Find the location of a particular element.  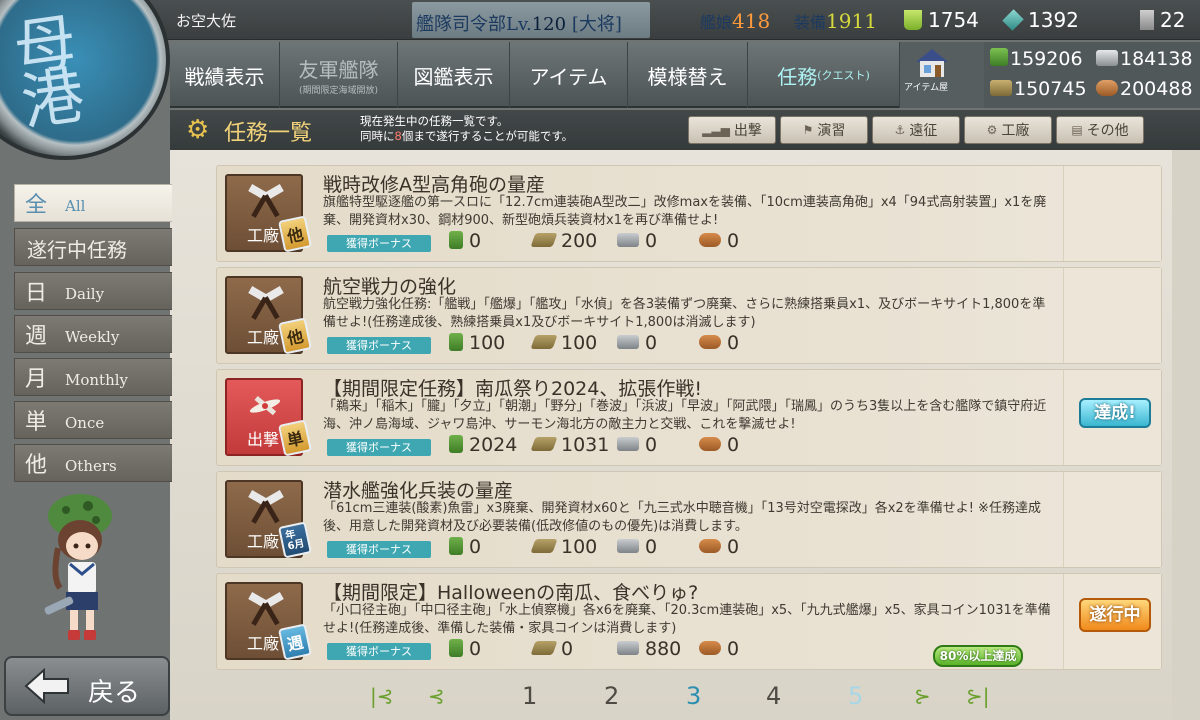

equipment-count-label: 装備 is located at coordinates (810, 22).